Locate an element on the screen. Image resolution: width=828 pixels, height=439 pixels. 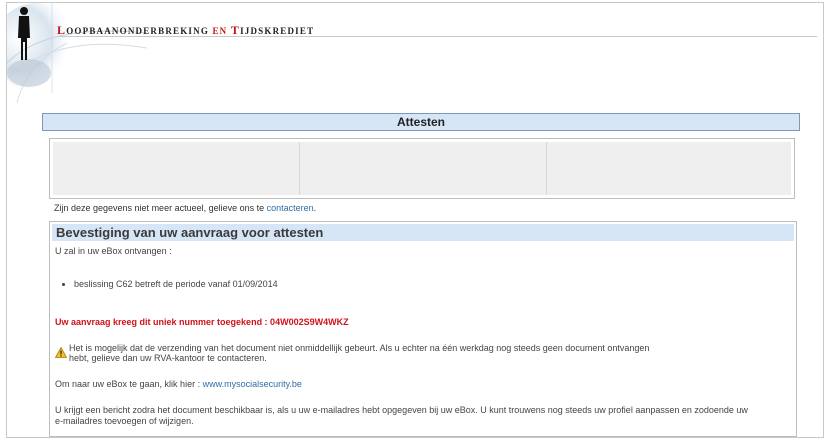
mysocialsecurity-link: www.mysocialsecurity.be is located at coordinates (252, 384).